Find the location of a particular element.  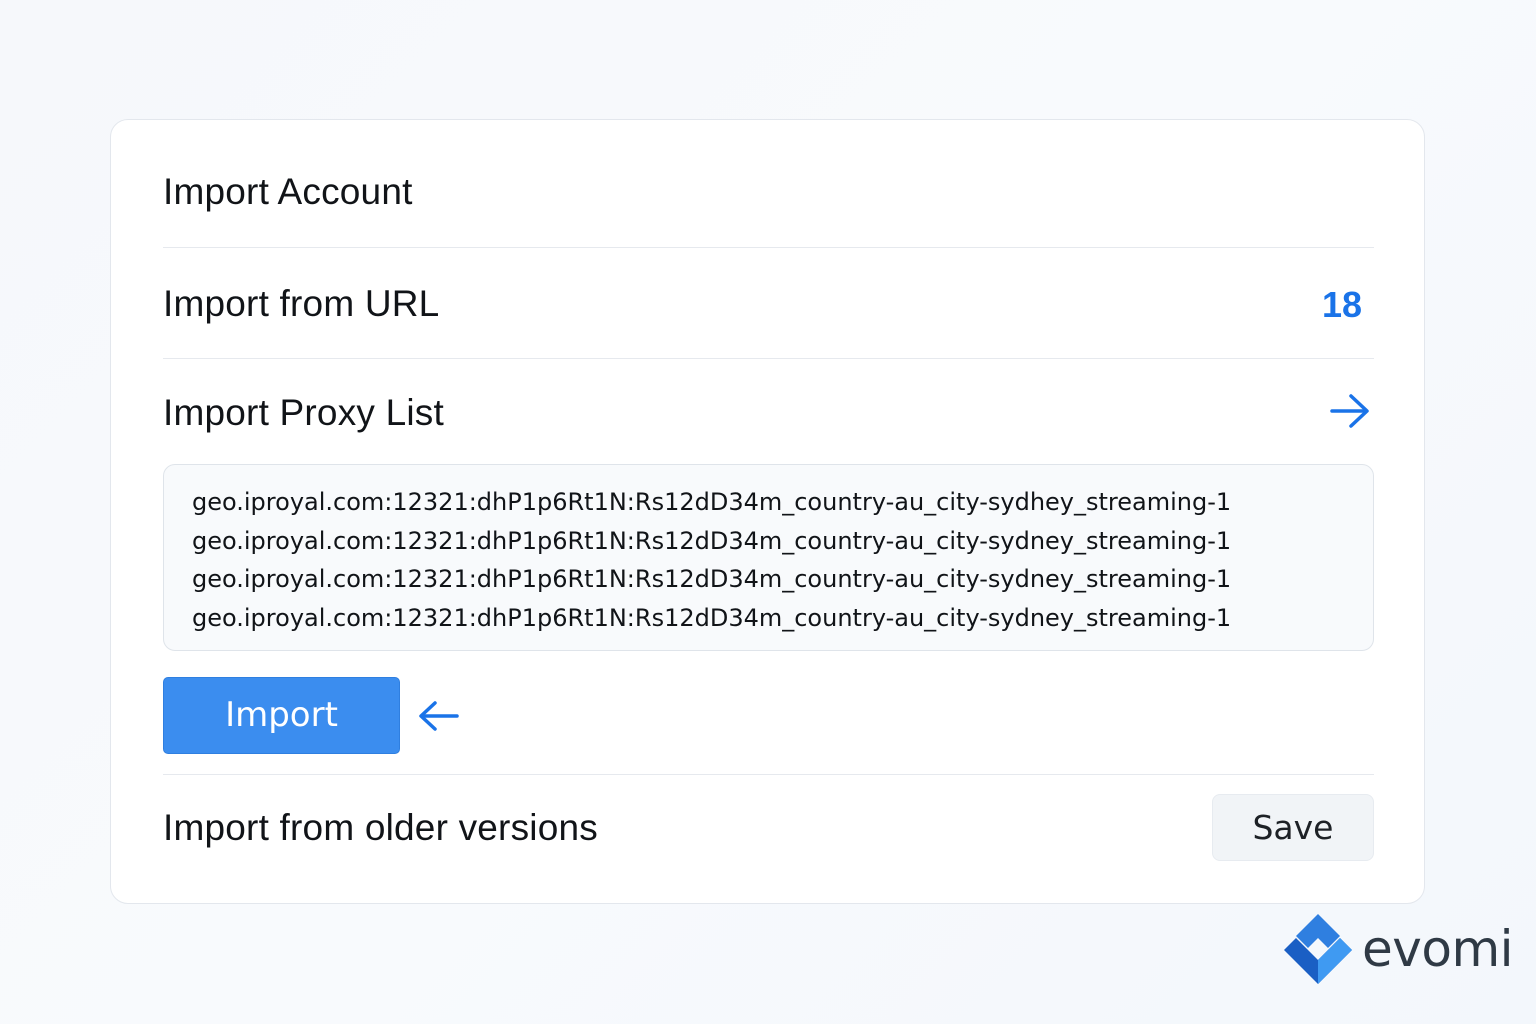

page-title: Import Account is located at coordinates (288, 191).